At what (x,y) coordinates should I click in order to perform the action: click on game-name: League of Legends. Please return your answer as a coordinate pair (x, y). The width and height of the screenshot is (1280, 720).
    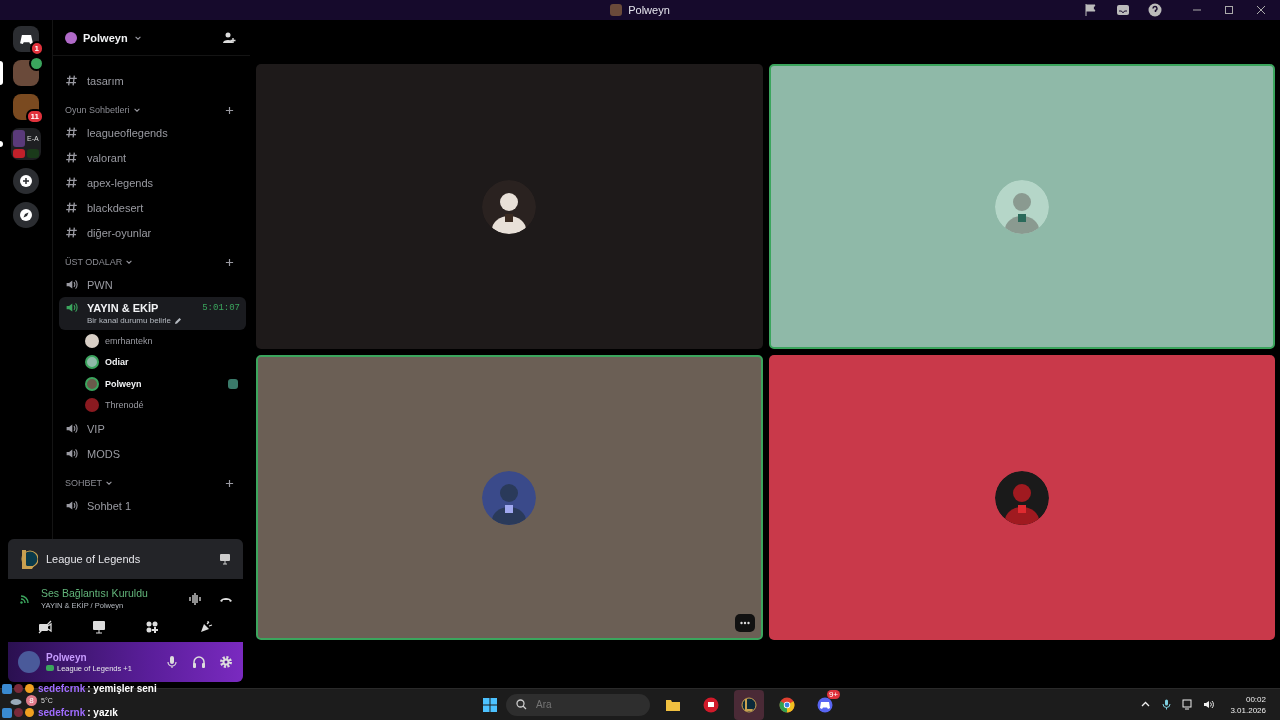
    Looking at the image, I should click on (93, 559).